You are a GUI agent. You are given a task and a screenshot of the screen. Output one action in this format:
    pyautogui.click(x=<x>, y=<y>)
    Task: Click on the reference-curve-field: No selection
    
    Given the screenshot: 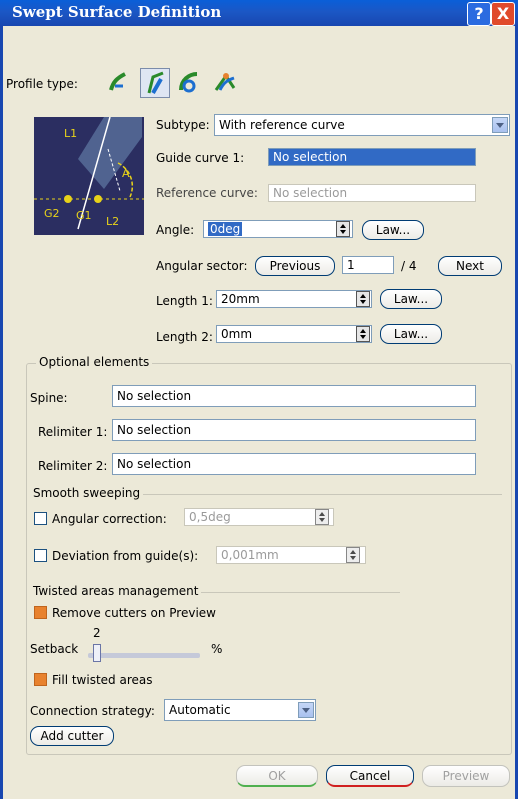 What is the action you would take?
    pyautogui.click(x=372, y=193)
    